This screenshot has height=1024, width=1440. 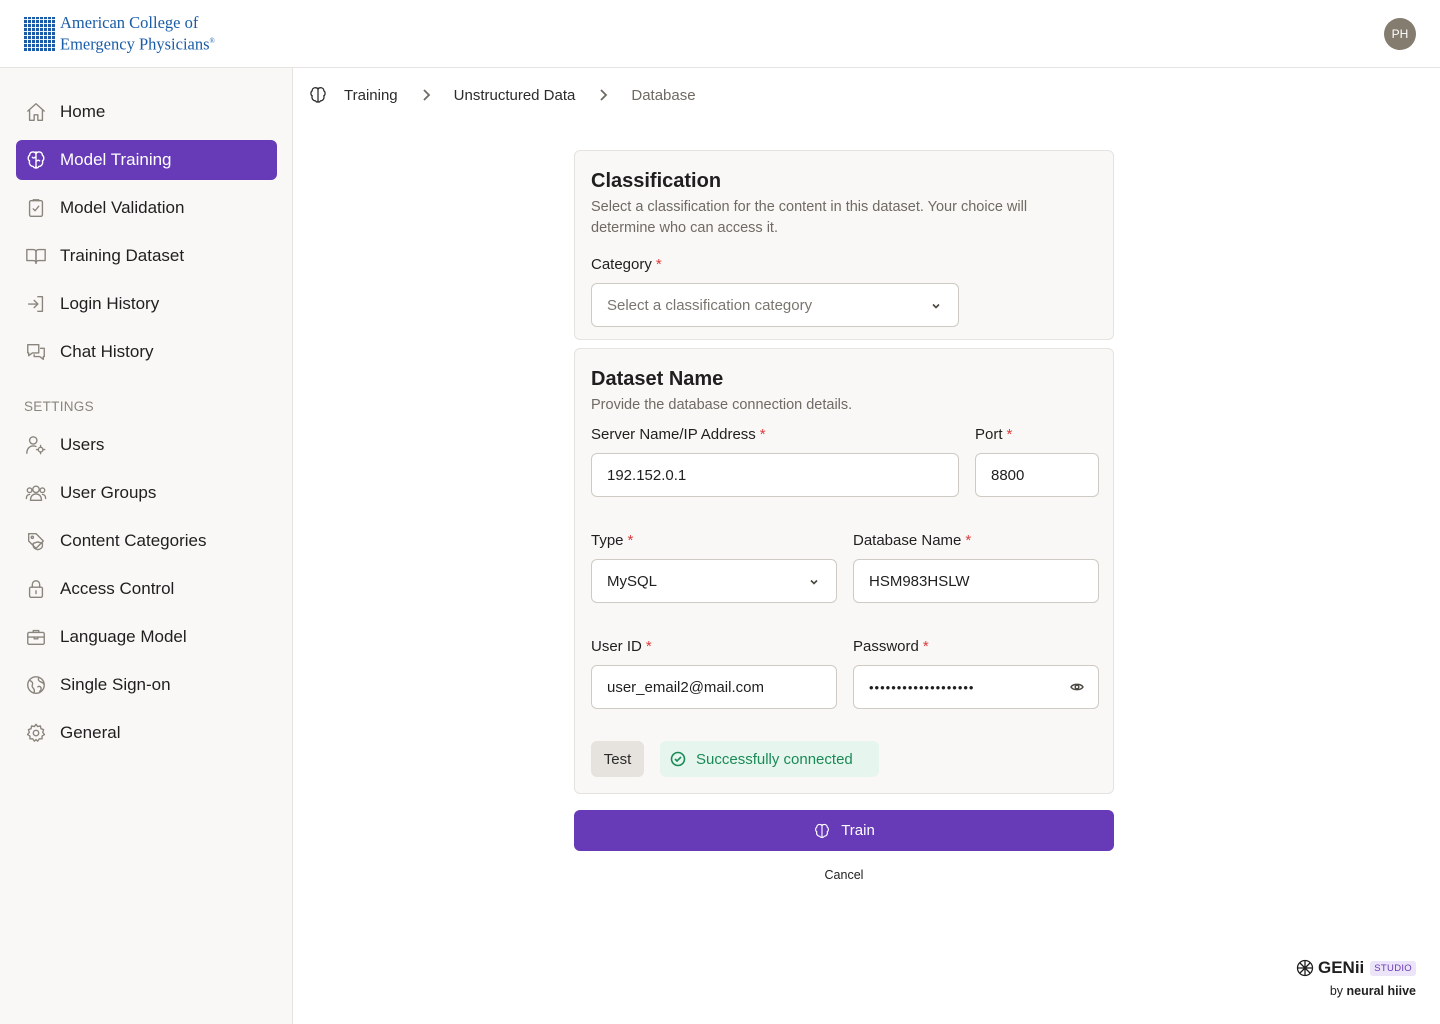 What do you see at coordinates (36, 445) in the screenshot?
I see `user-gear-icon` at bounding box center [36, 445].